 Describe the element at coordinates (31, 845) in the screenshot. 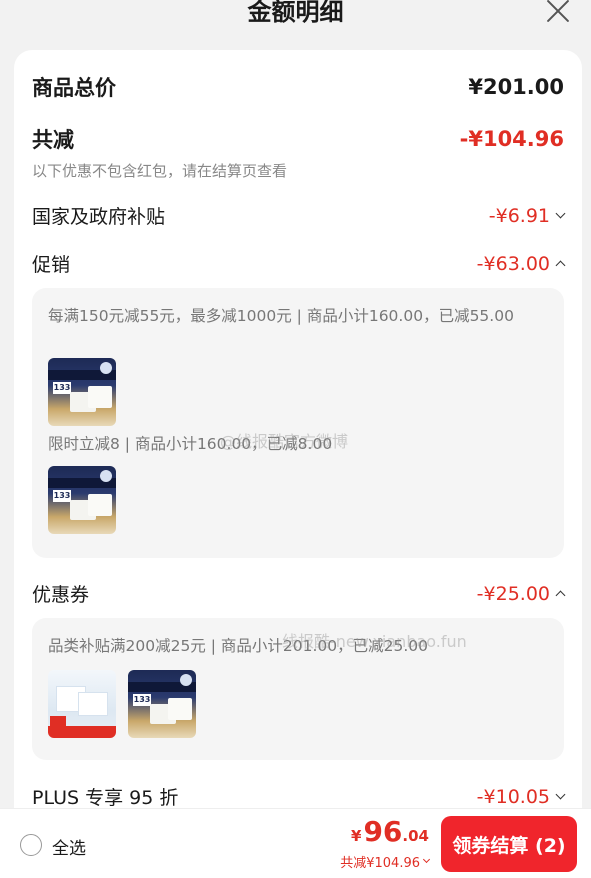

I see `select-all-radio` at that location.